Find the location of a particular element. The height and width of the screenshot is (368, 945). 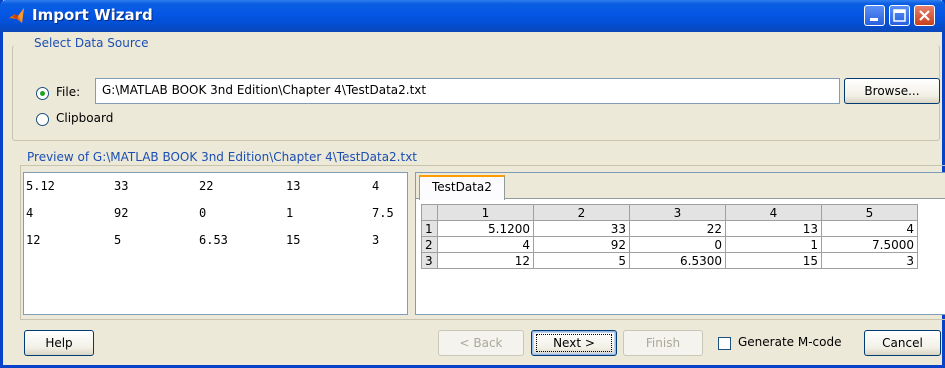

tab-strip: TestData2 is located at coordinates (680, 186).